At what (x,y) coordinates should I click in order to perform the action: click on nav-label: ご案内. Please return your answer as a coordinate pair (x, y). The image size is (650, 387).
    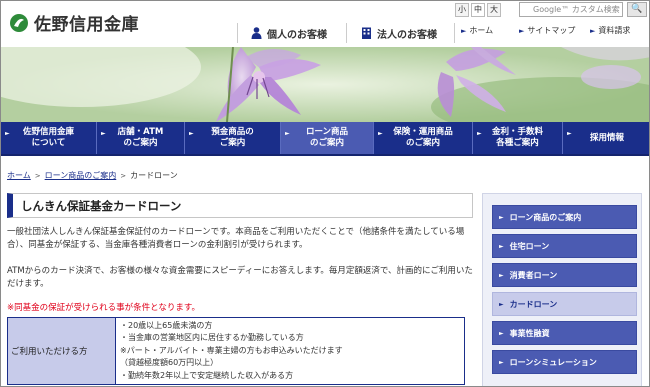
    Looking at the image, I should click on (232, 143).